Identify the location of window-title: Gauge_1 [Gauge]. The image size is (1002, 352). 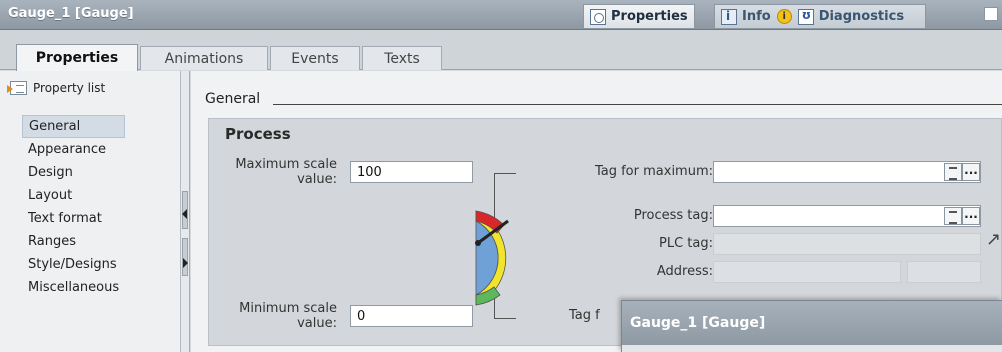
(71, 13).